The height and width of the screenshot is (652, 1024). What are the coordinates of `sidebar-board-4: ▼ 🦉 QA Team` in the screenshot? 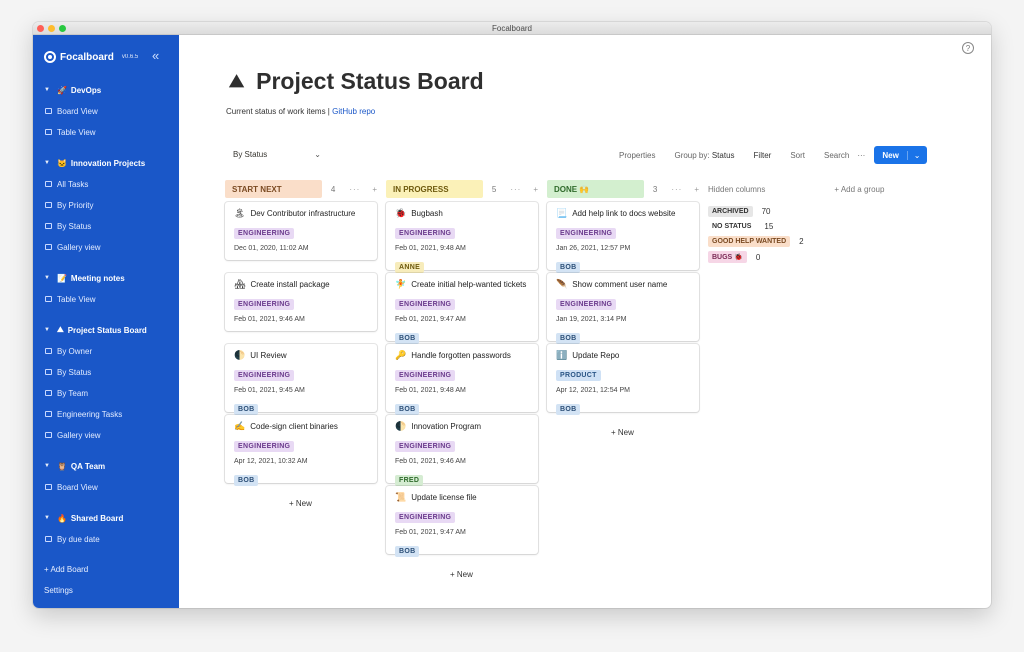 It's located at (106, 466).